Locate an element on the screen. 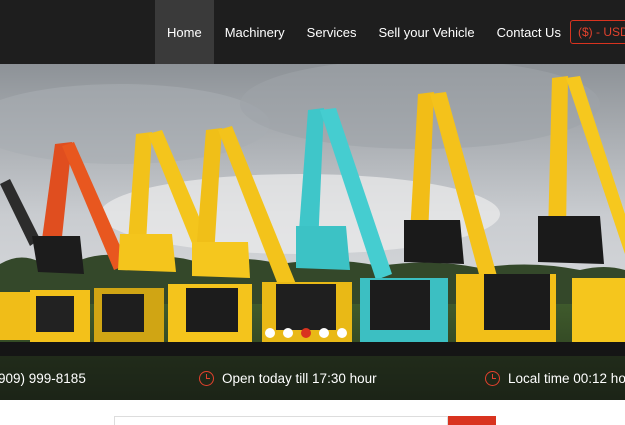  nav-item-machinery: Machinery is located at coordinates (255, 32).